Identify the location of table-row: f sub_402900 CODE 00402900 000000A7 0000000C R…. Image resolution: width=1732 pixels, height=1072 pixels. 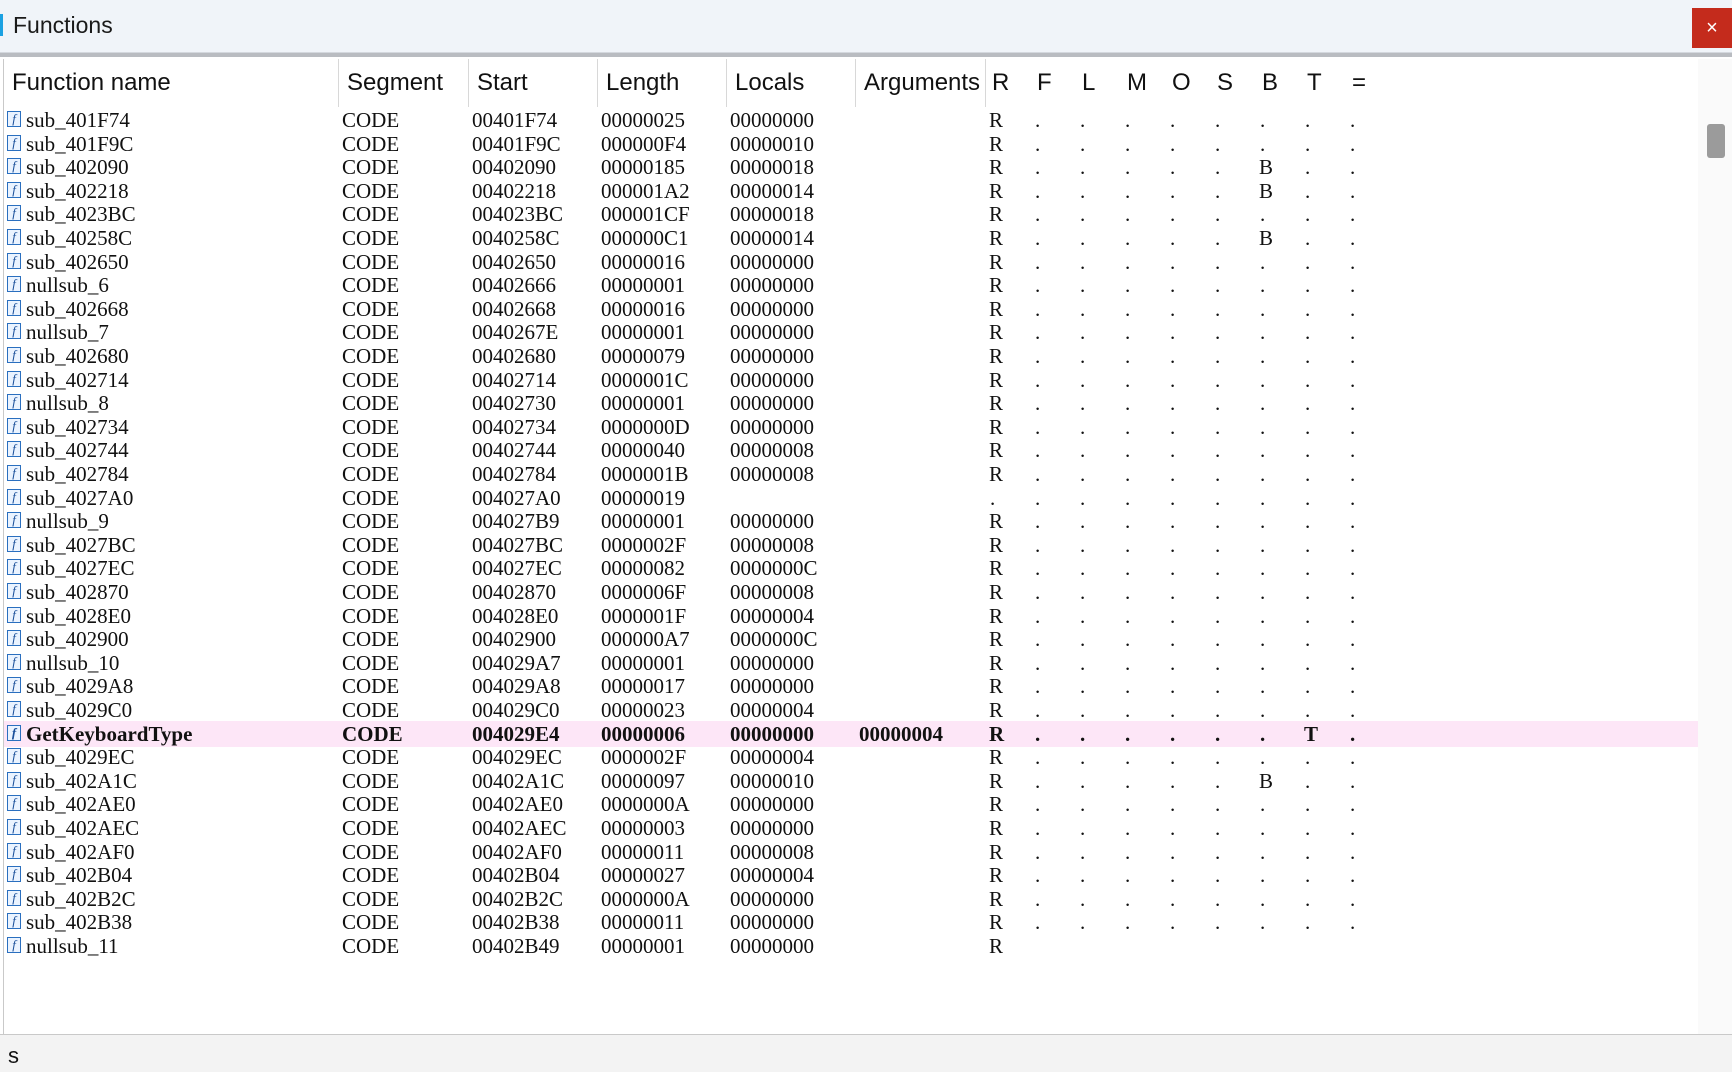
(851, 639).